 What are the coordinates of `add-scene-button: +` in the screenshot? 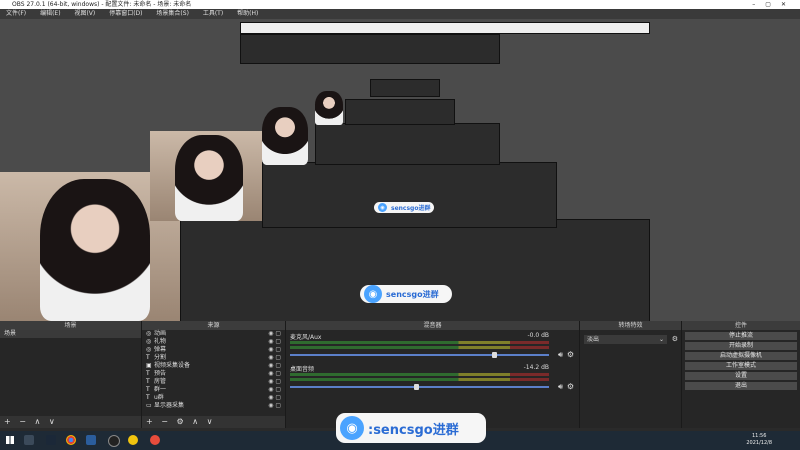 It's located at (7, 421).